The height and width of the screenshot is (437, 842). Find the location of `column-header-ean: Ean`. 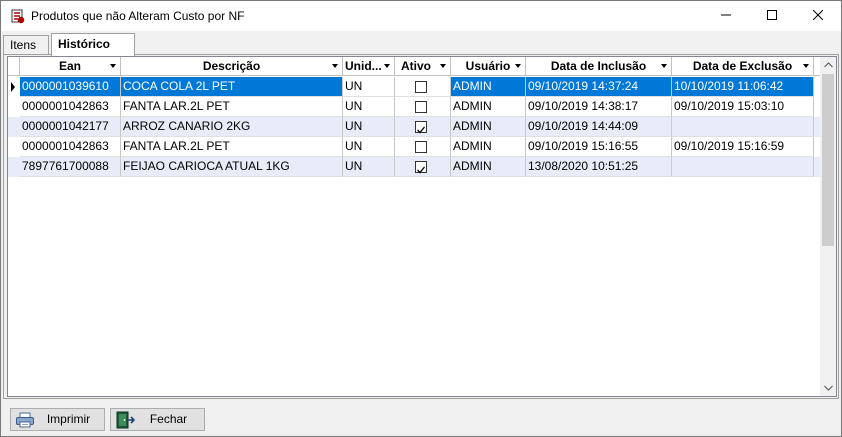

column-header-ean: Ean is located at coordinates (70, 66).